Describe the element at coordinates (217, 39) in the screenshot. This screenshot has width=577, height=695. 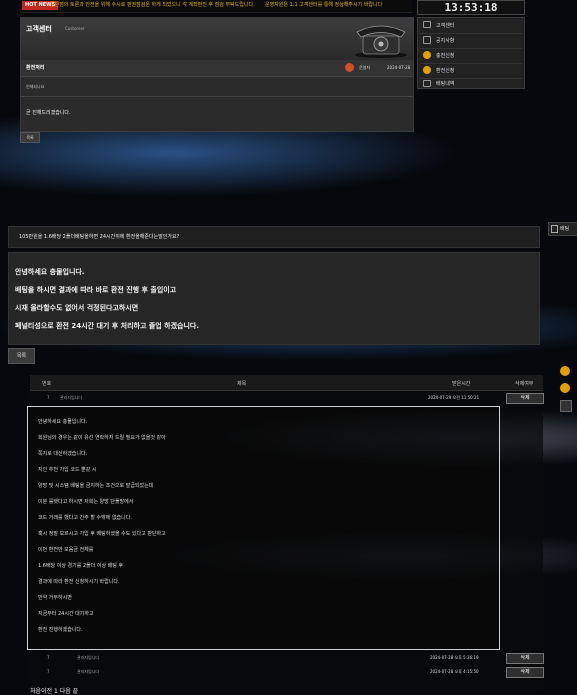
I see `customer-center-header: 고객센터 Customer` at that location.